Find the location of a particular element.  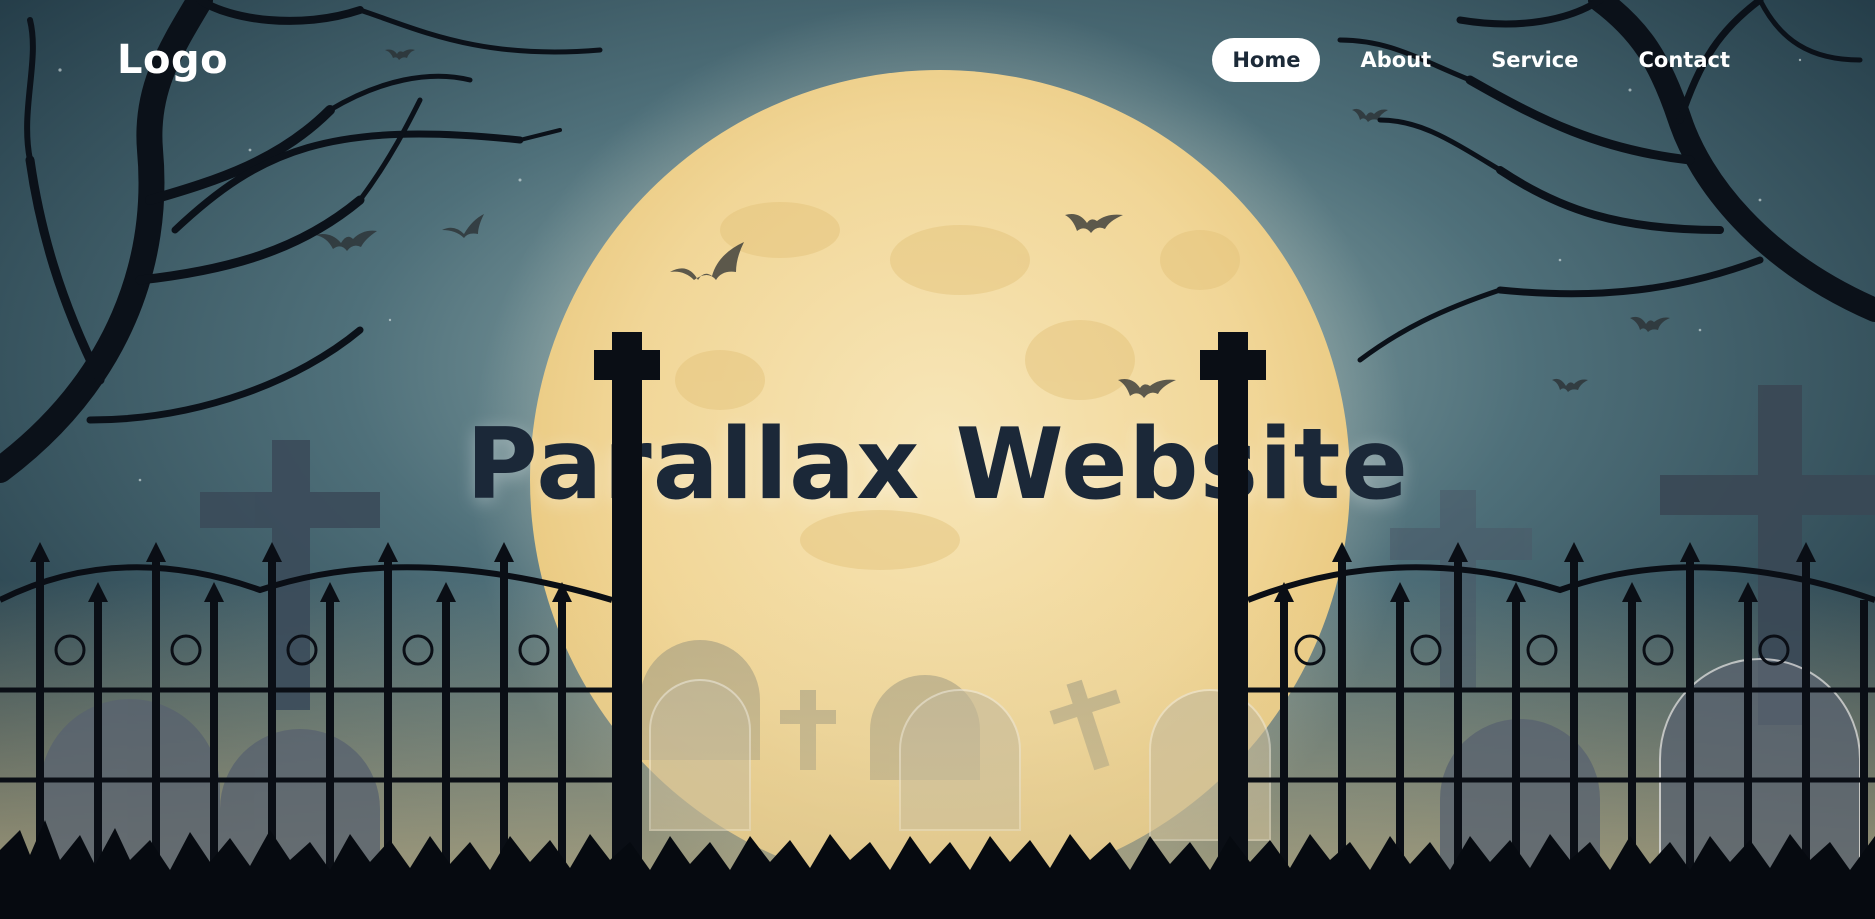

site-logo: Logo is located at coordinates (172, 60).